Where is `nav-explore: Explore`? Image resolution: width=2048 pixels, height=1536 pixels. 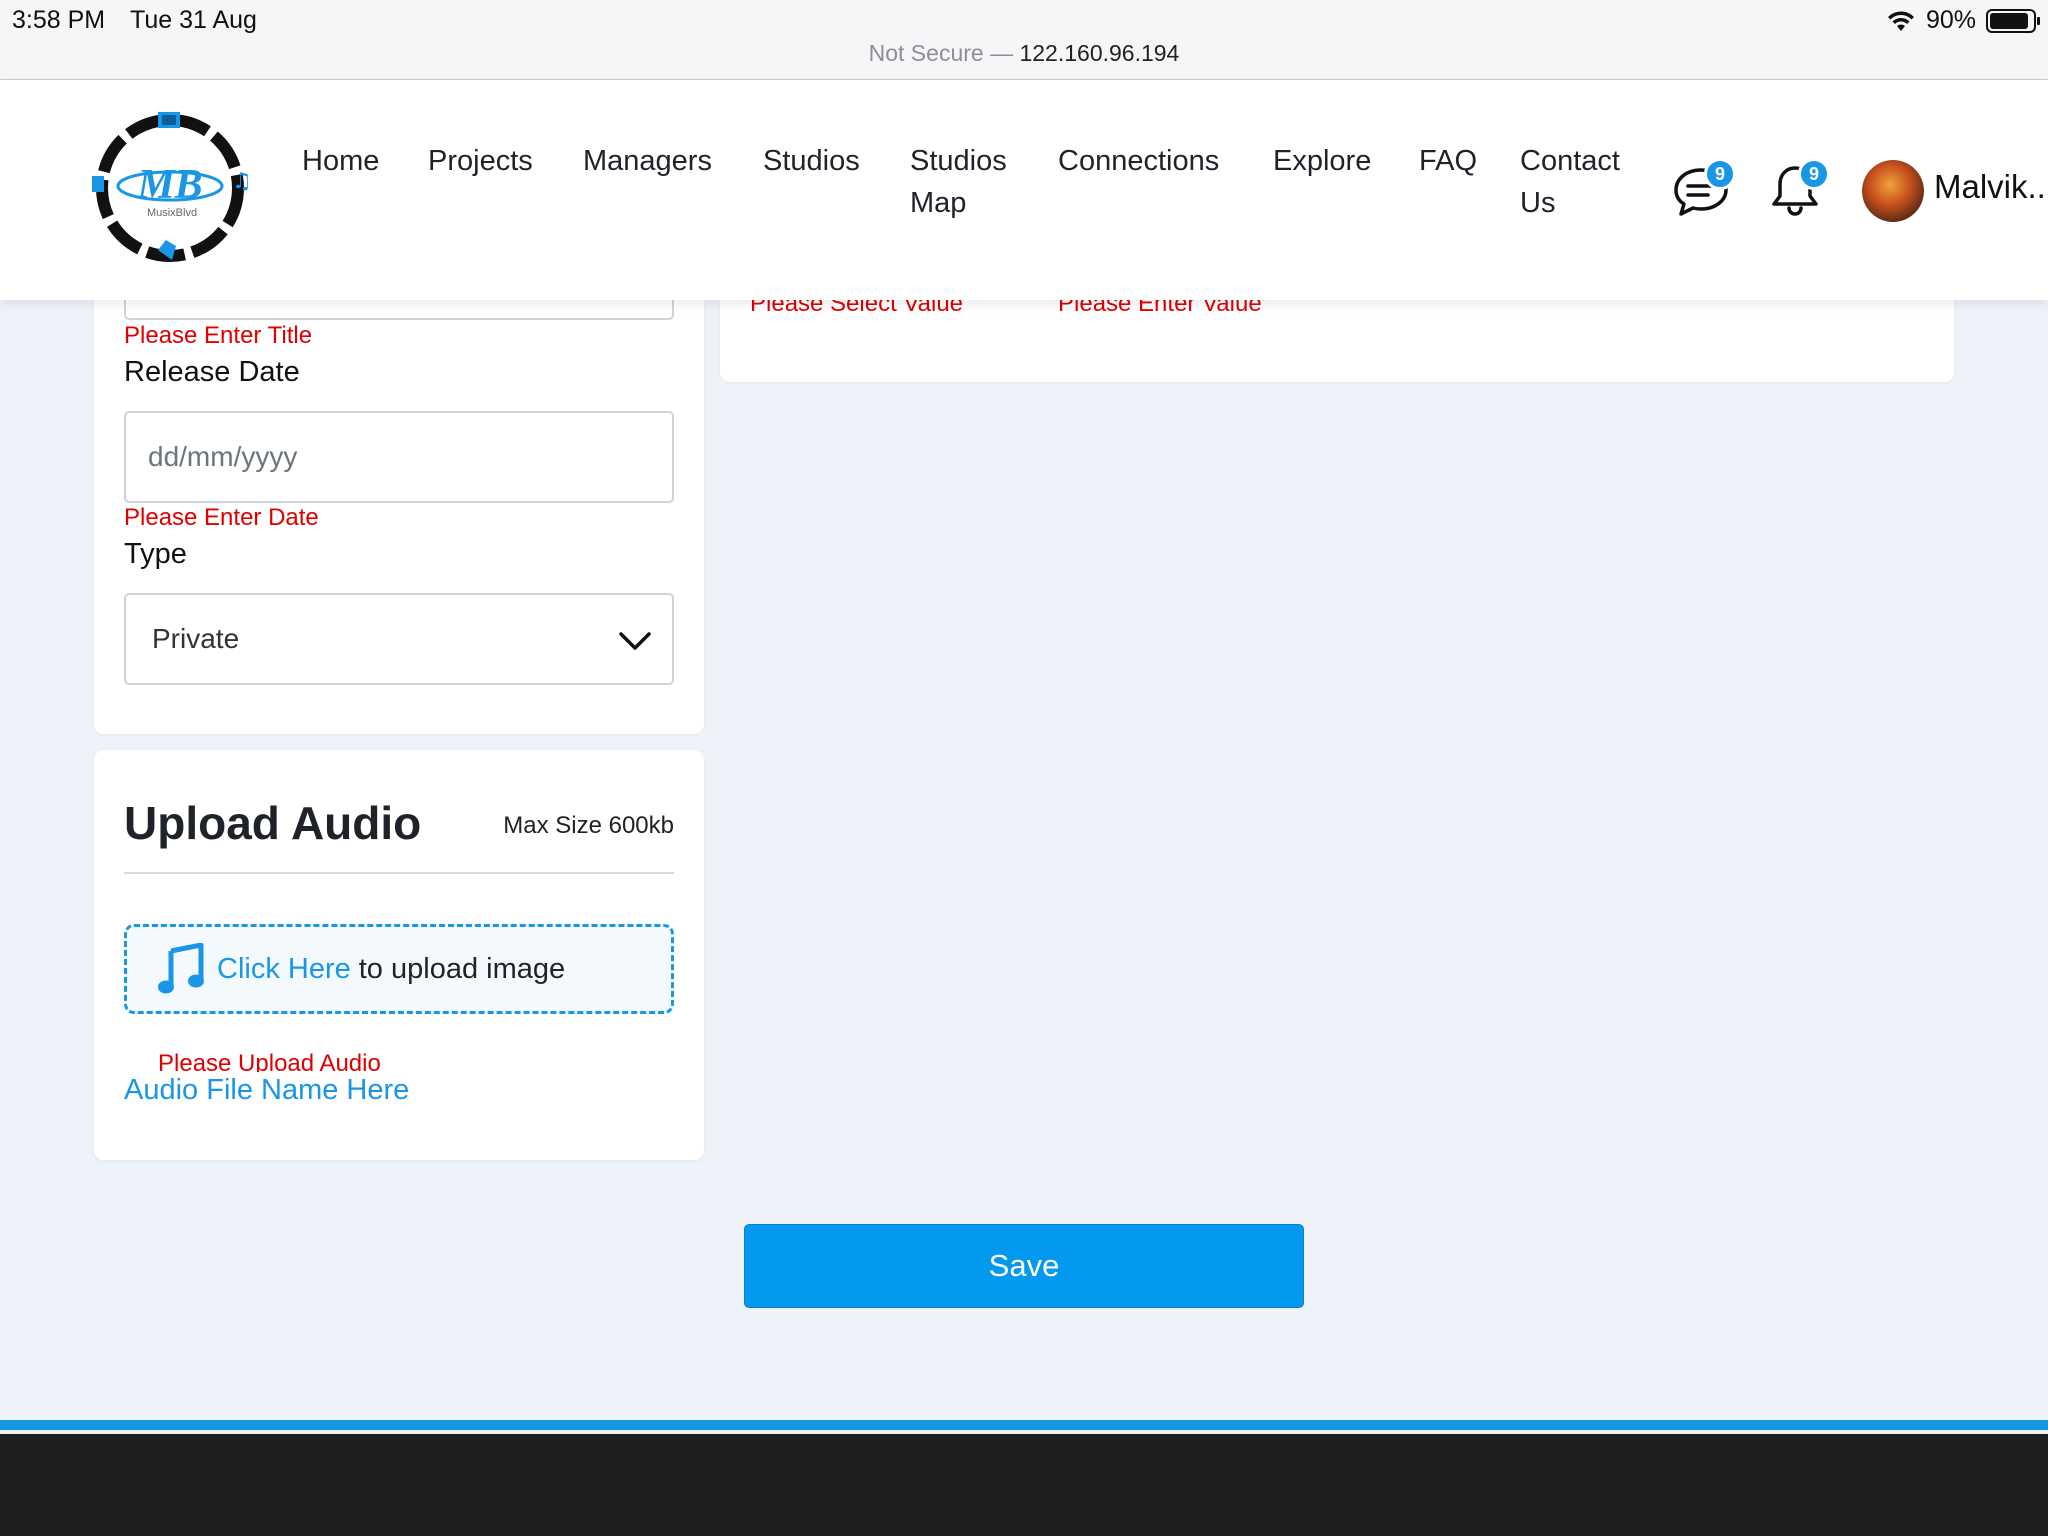 nav-explore: Explore is located at coordinates (1322, 161).